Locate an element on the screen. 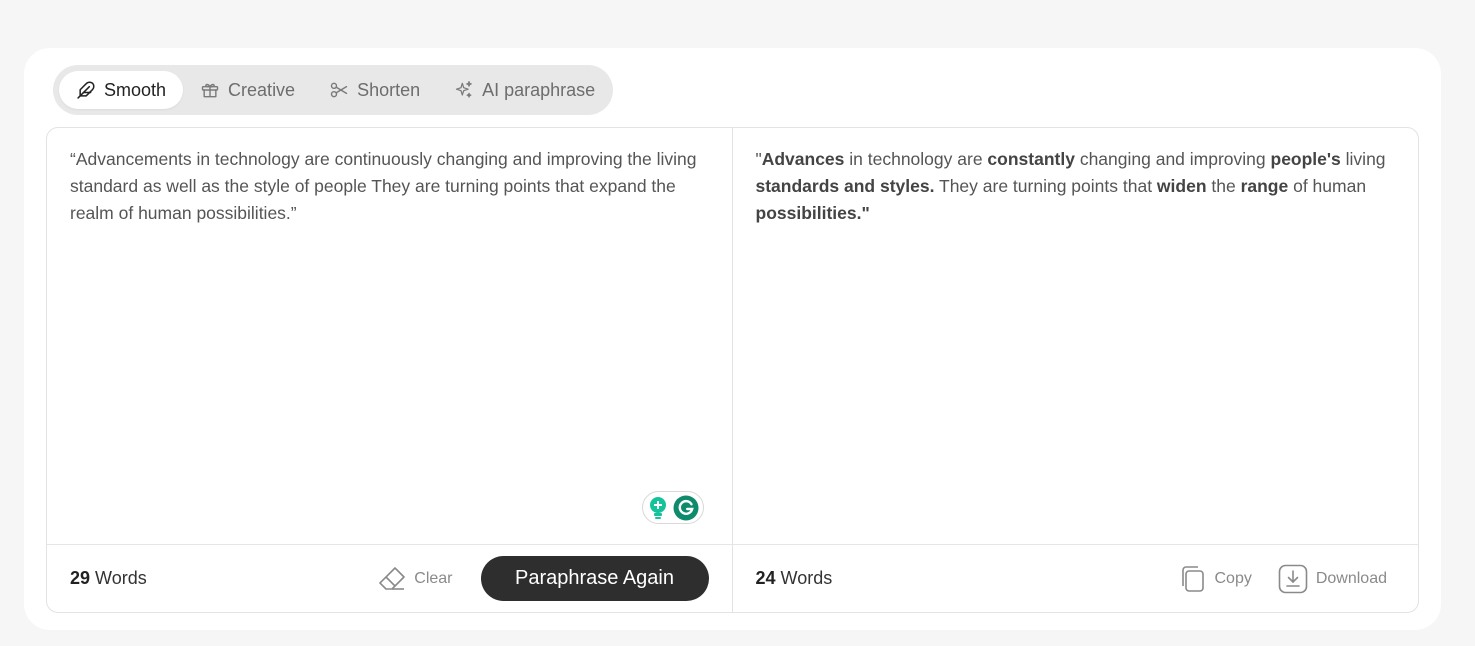  output-segment: of human is located at coordinates (1327, 186).